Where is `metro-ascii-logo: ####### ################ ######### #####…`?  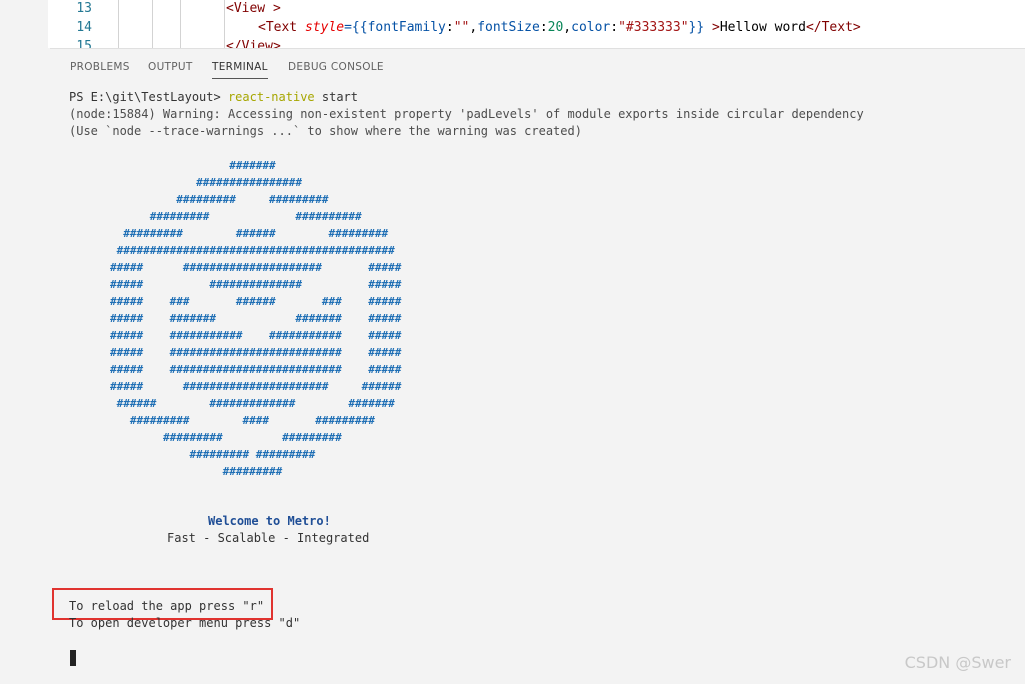
metro-ascii-logo: ####### ################ ######### #####… is located at coordinates (256, 318).